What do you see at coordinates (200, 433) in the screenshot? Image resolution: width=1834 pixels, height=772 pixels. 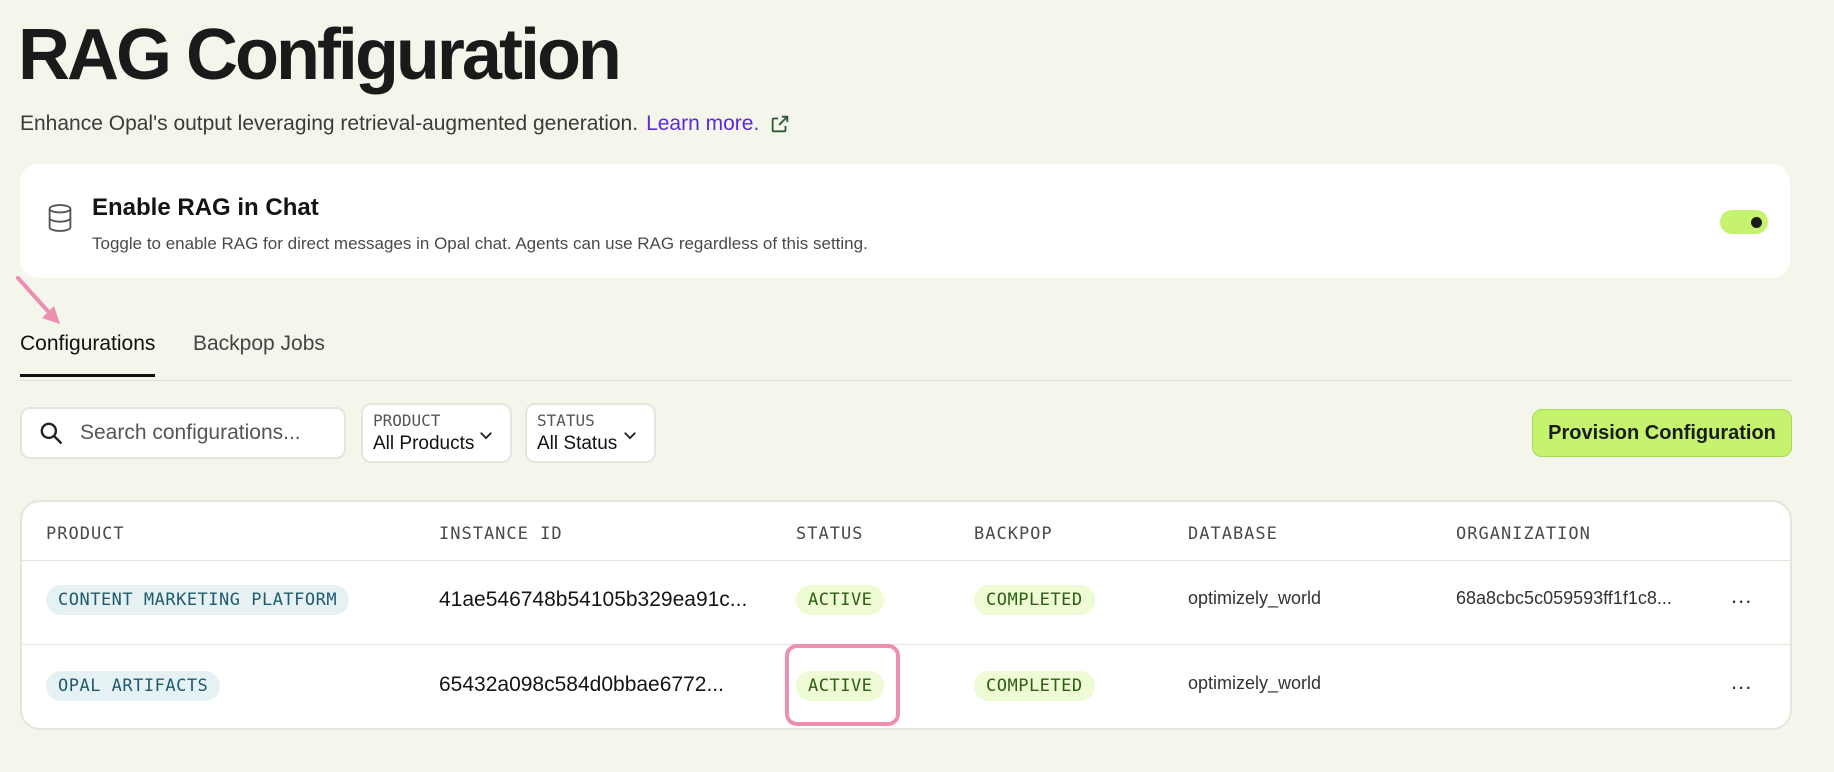 I see `search-input` at bounding box center [200, 433].